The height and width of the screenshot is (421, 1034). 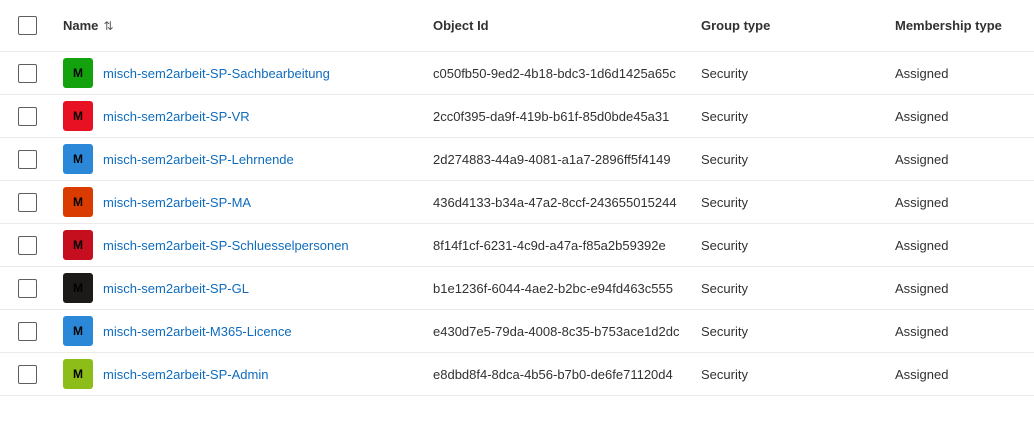 I want to click on group-name-link: misch-sem2arbeit-M365-Licence, so click(x=197, y=331).